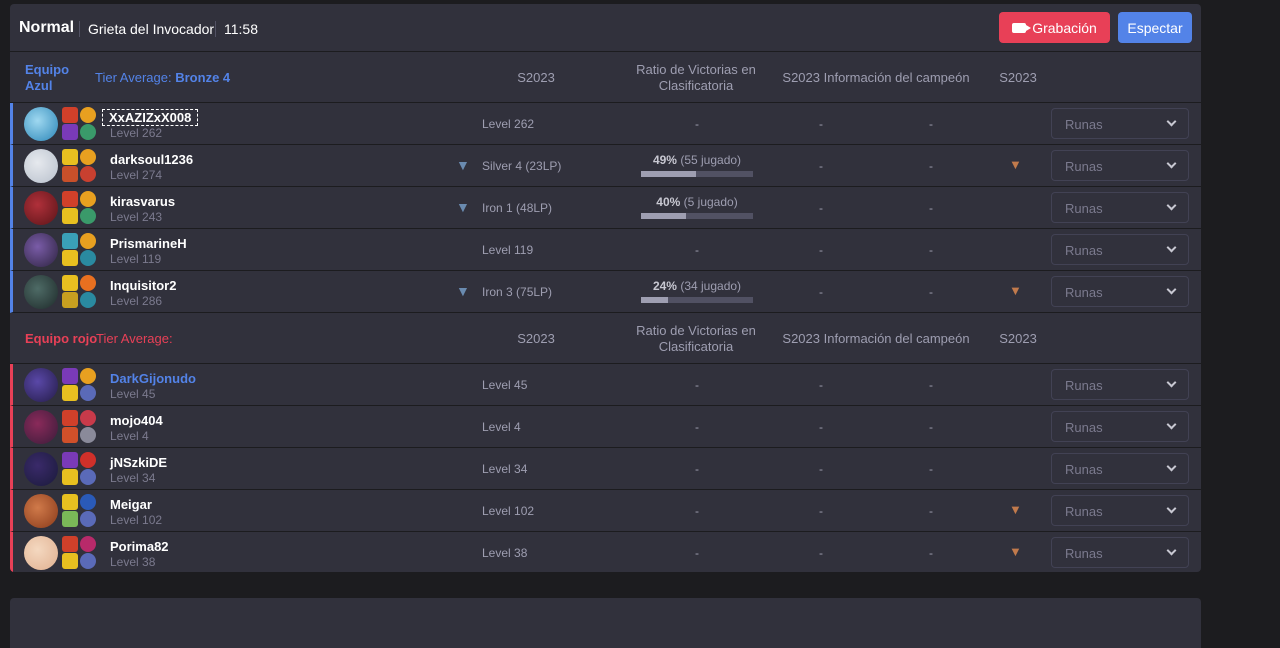  What do you see at coordinates (1054, 27) in the screenshot?
I see `record-button: Grabación` at bounding box center [1054, 27].